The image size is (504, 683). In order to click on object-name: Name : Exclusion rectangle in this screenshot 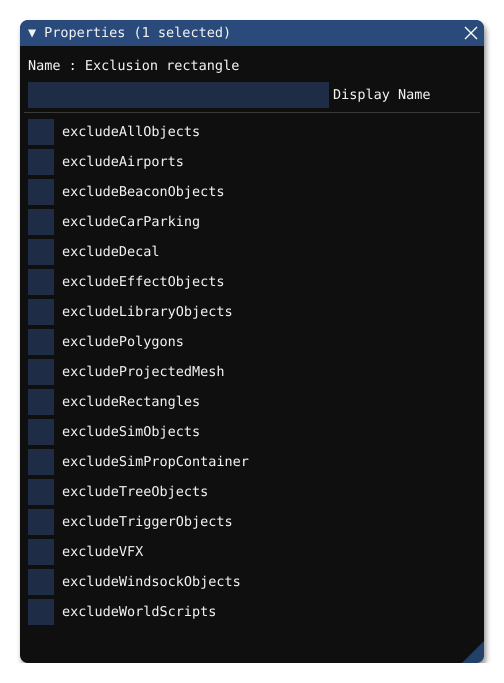, I will do `click(134, 66)`.